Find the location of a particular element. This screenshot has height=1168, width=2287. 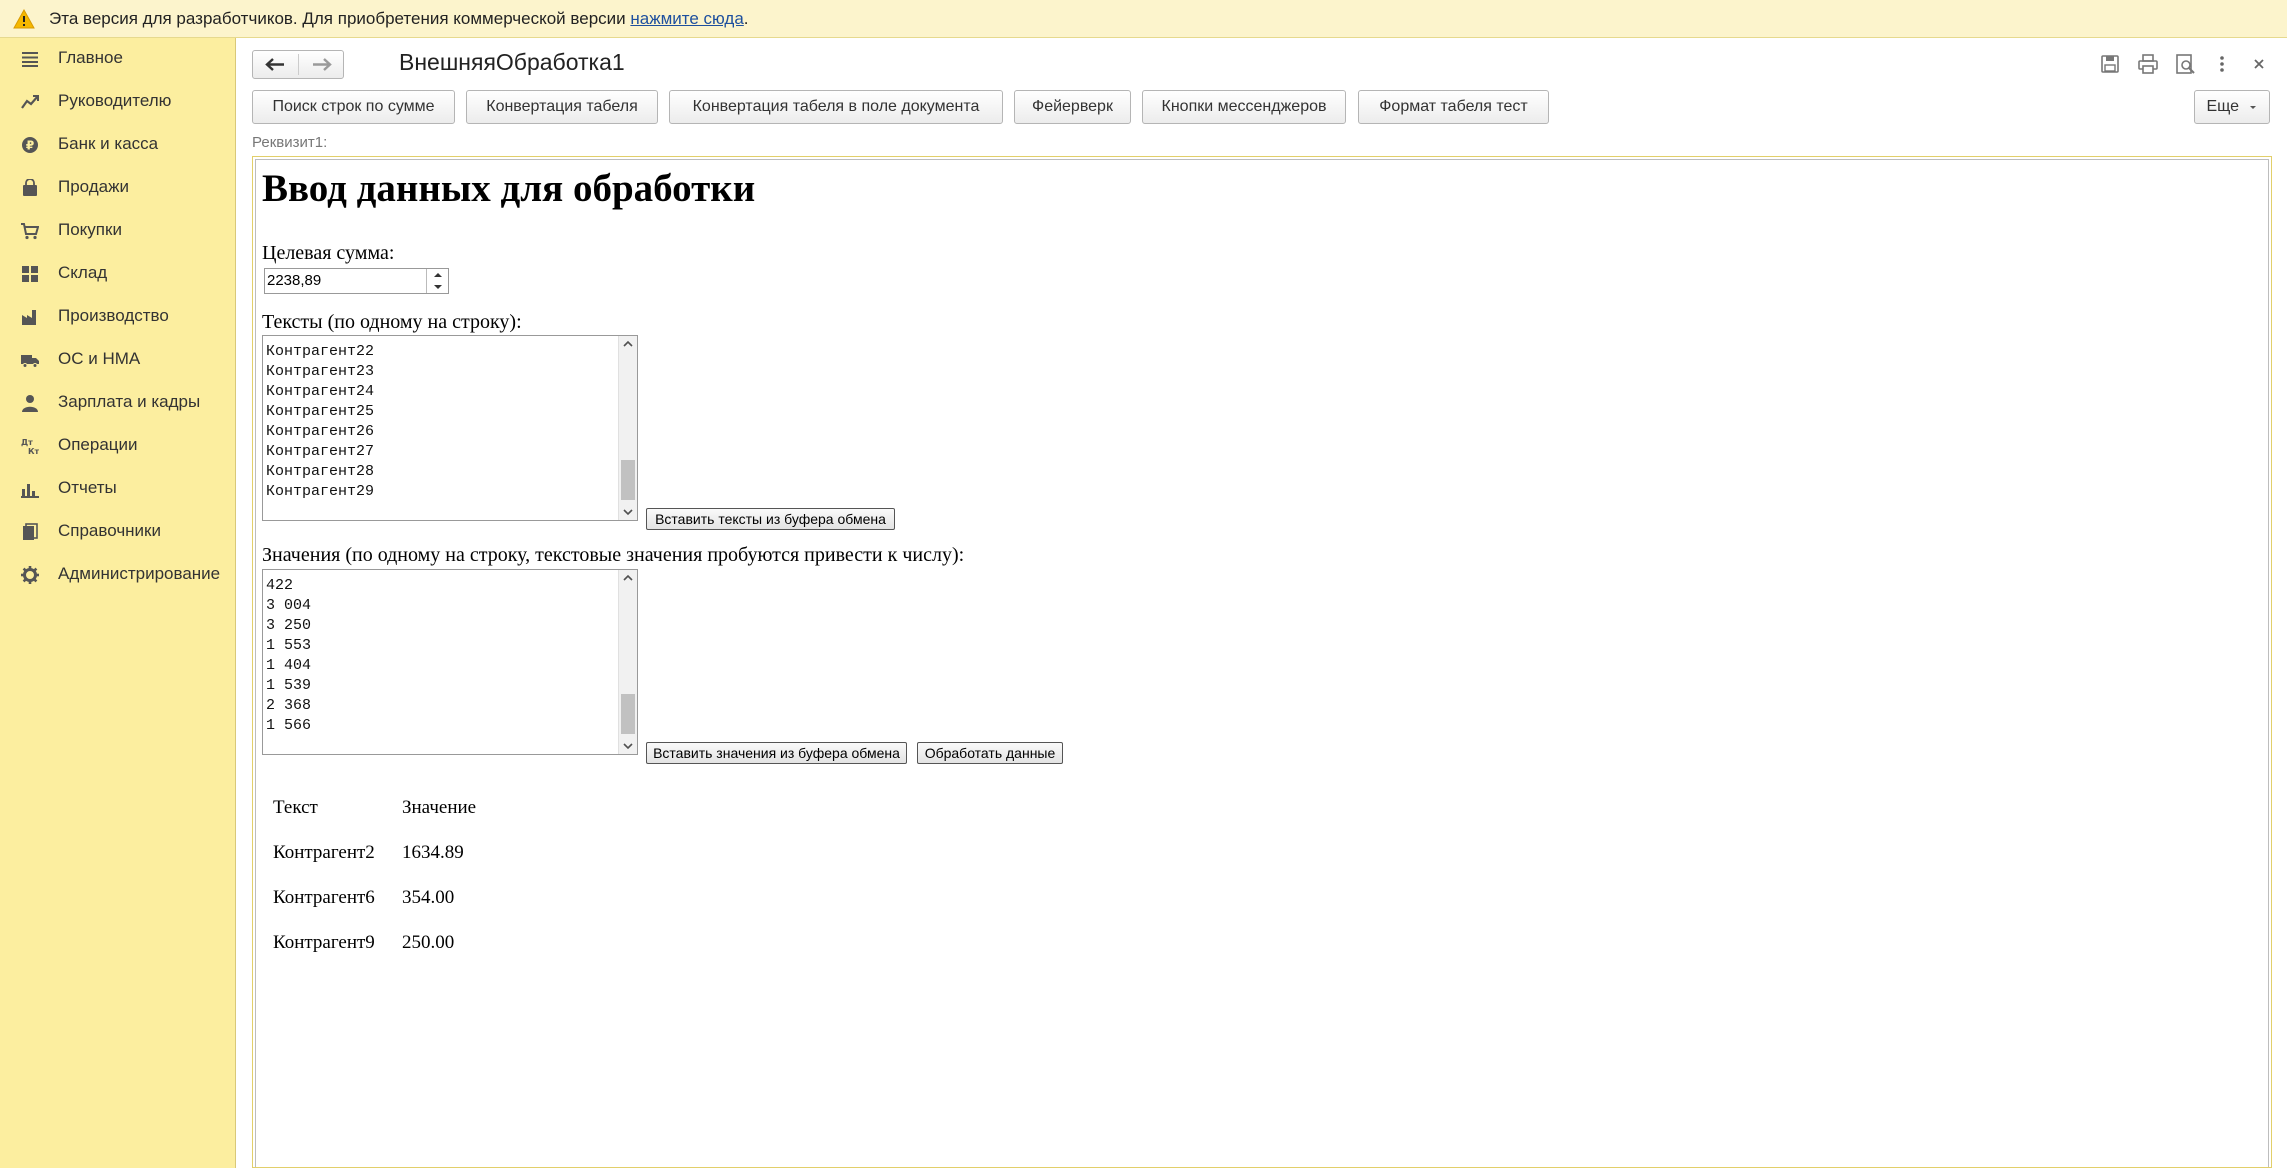

sidebar-item-bank: ₽ Банк и касса is located at coordinates (118, 145).